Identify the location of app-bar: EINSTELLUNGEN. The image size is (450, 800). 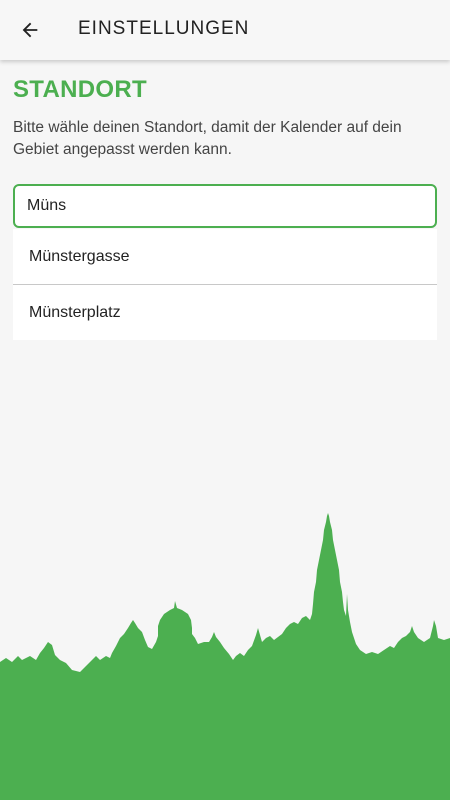
(225, 30).